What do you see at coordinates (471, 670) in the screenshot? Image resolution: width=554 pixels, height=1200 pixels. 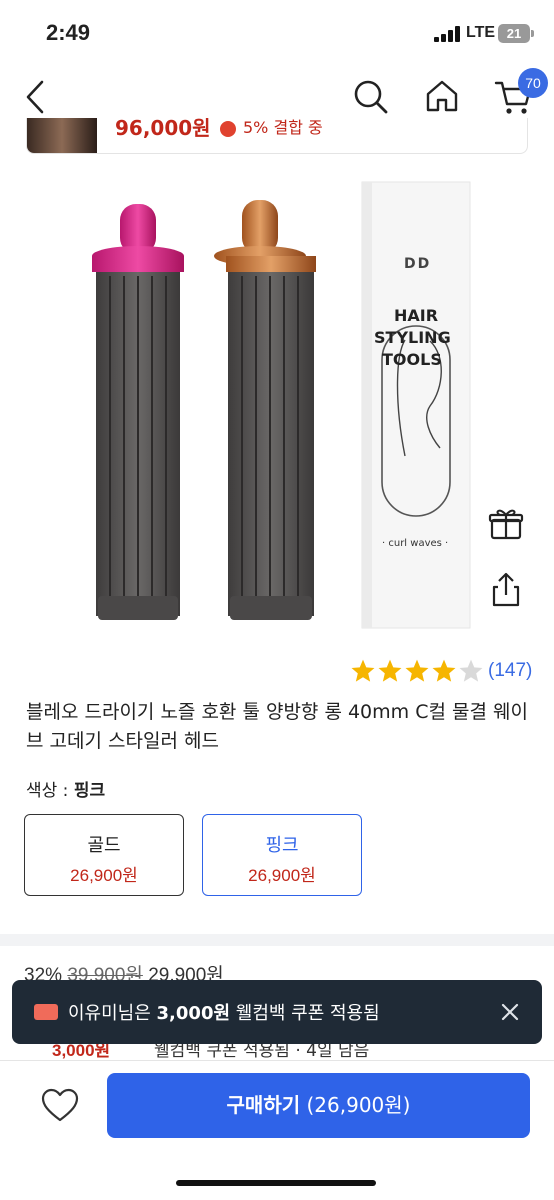 I see `star-empty-icon` at bounding box center [471, 670].